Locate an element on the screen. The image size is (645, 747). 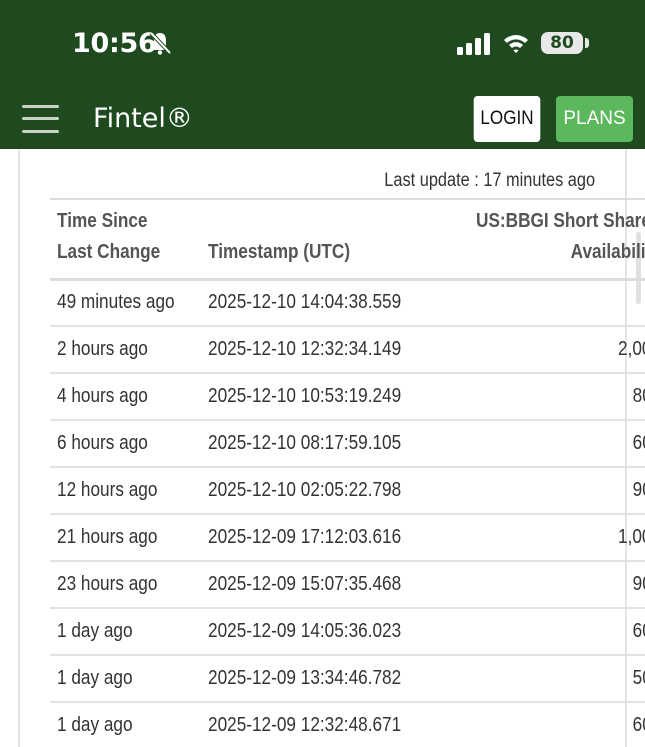
table-row: 6 hours ago 2025-12-10 08:17:59.105 600 is located at coordinates (347, 443).